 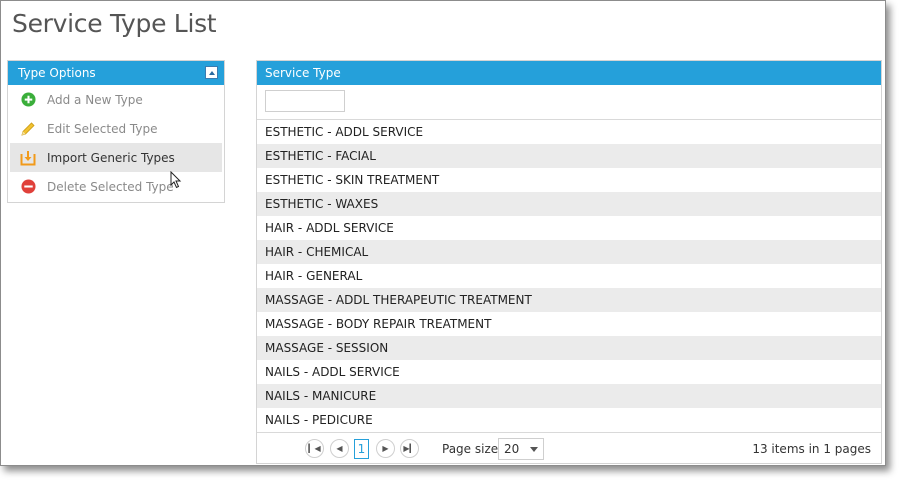 I want to click on delete-selected-type-button: Delete Selected Type, so click(x=116, y=186).